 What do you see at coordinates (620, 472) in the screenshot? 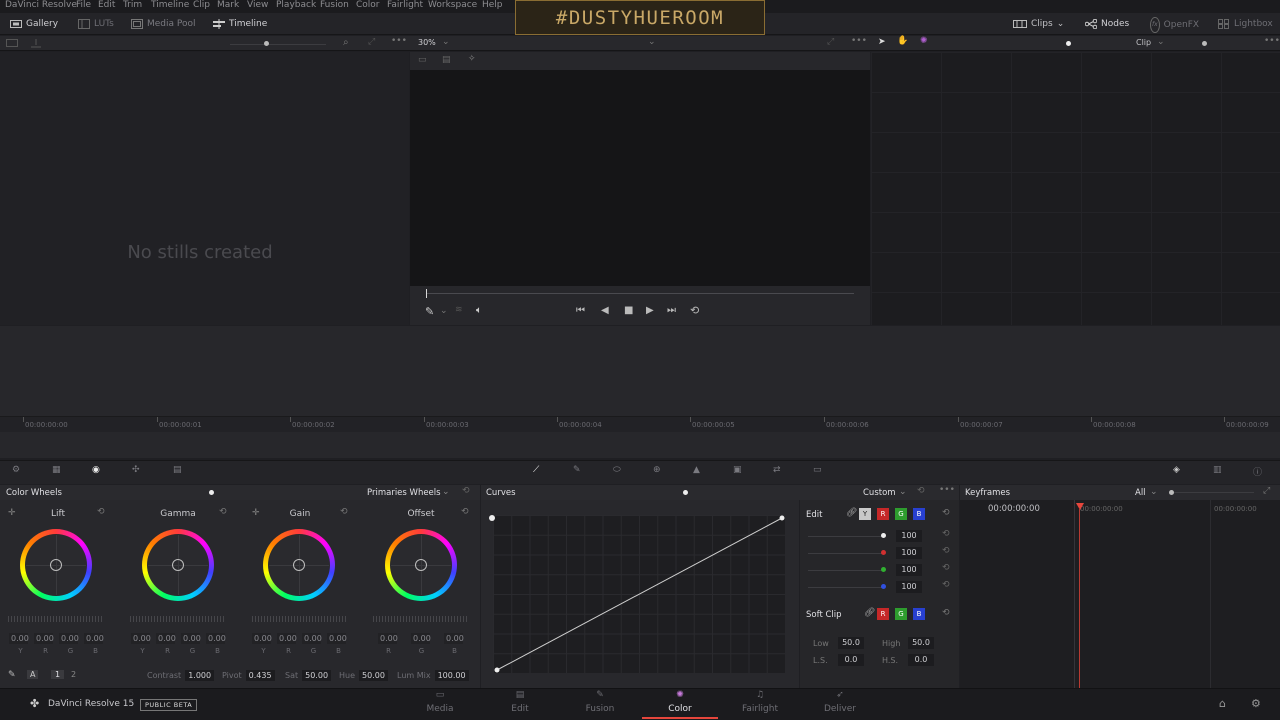
I see `window-icon: ⬭` at bounding box center [620, 472].